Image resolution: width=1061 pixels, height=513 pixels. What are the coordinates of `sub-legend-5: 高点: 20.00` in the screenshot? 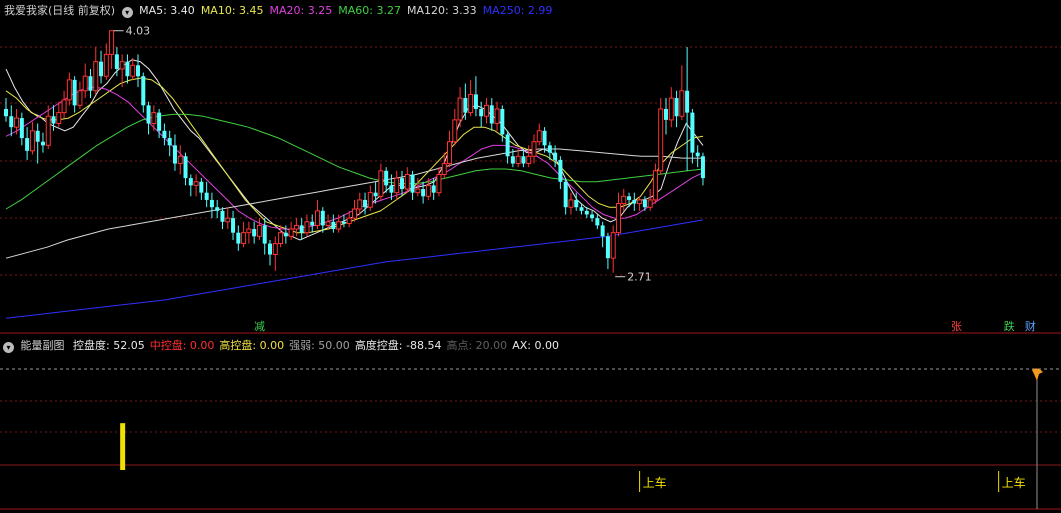 It's located at (477, 345).